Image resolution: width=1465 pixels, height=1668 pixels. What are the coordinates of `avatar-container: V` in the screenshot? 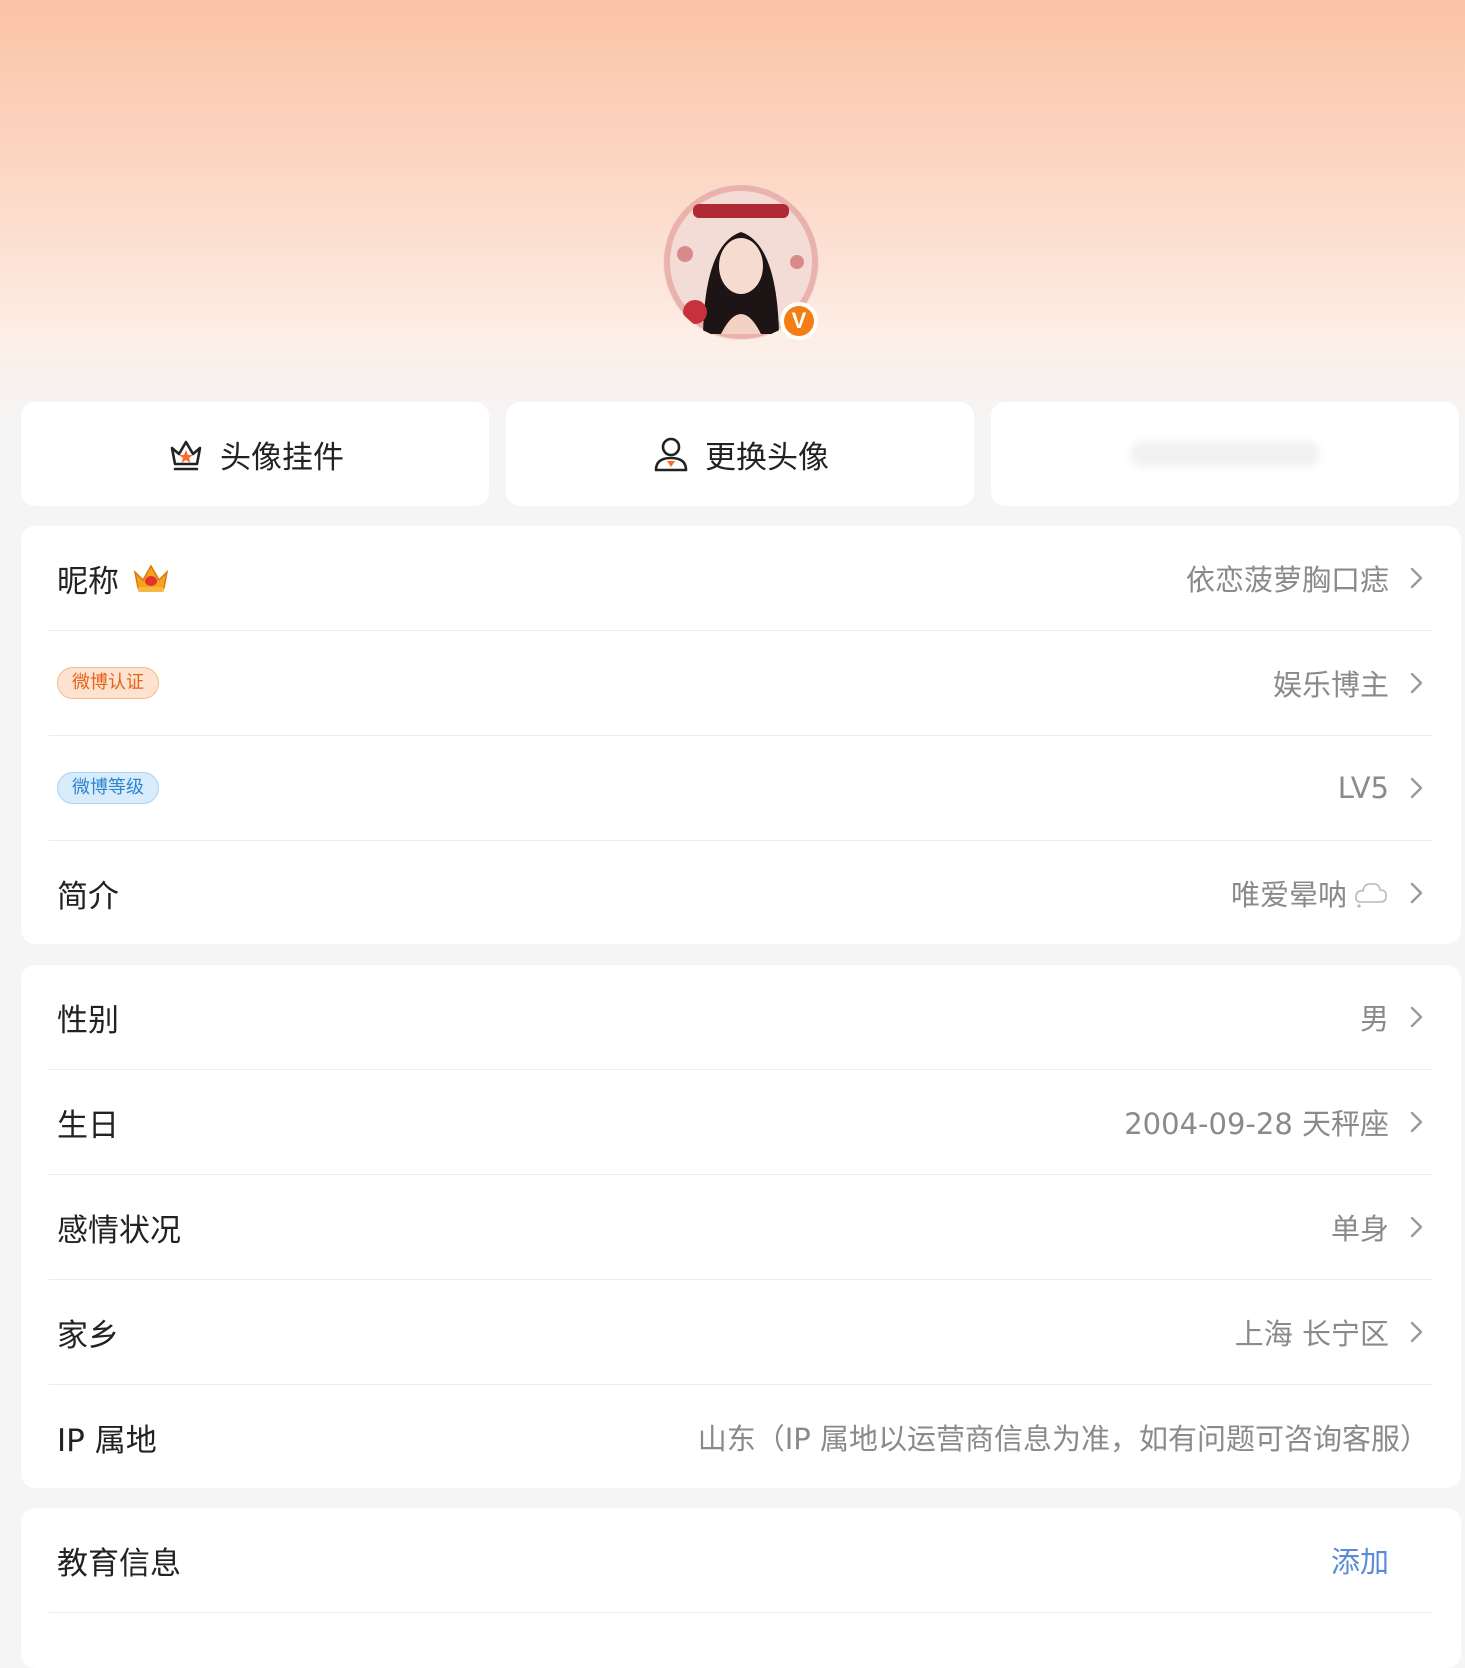 It's located at (743, 264).